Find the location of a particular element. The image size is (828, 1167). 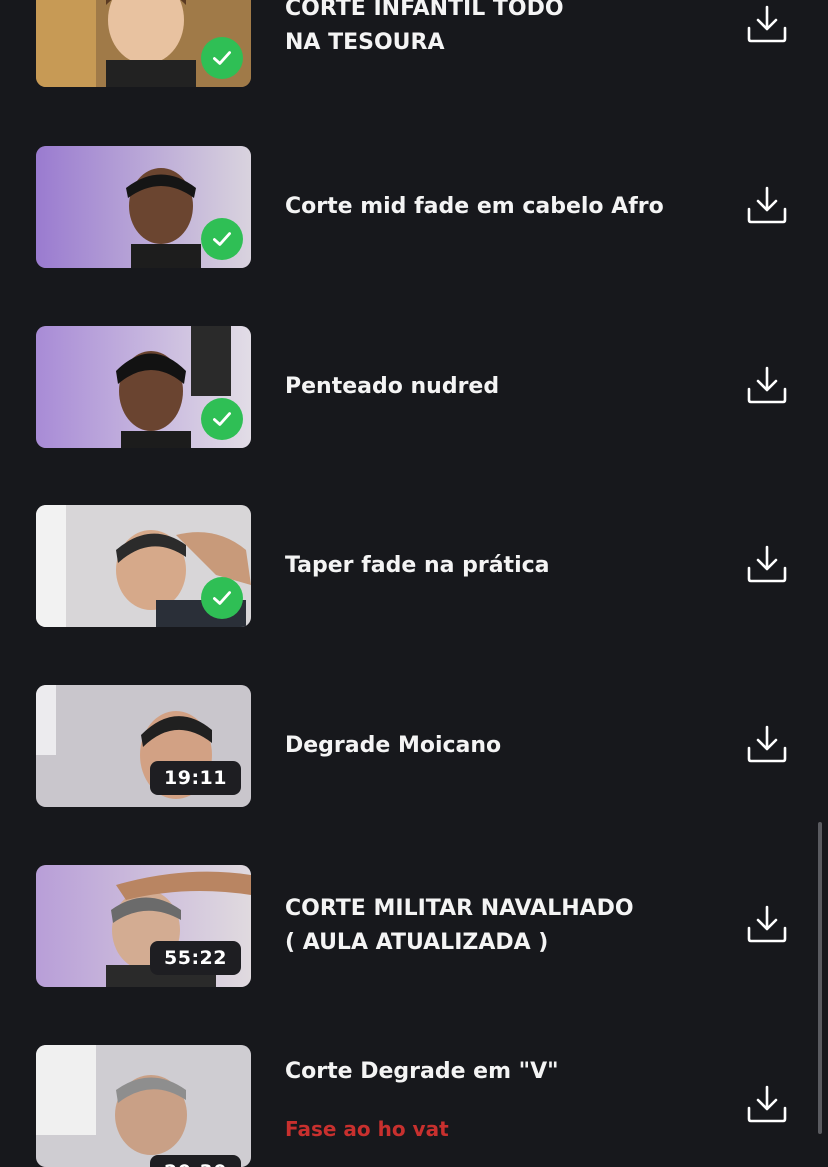

scrollbar is located at coordinates (820, 978).